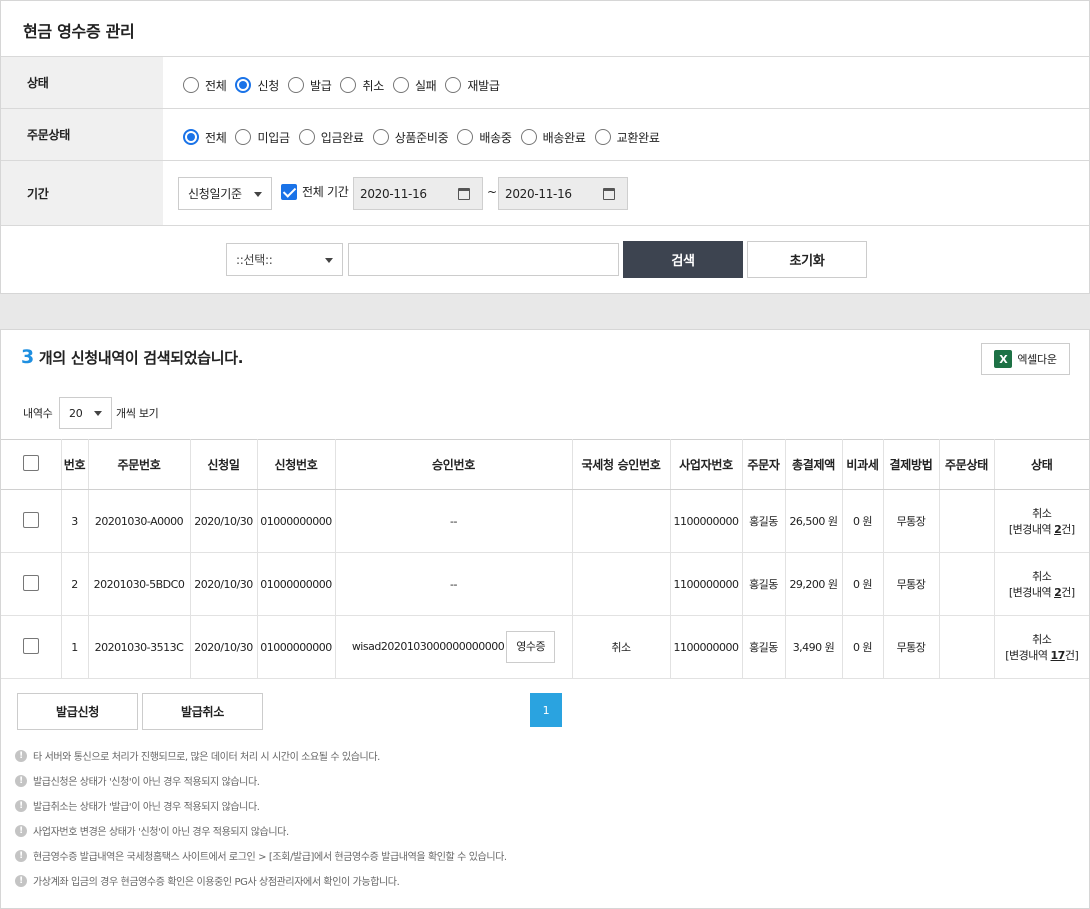  Describe the element at coordinates (393, 193) in the screenshot. I see `date-from-value: 2020-11-16` at that location.